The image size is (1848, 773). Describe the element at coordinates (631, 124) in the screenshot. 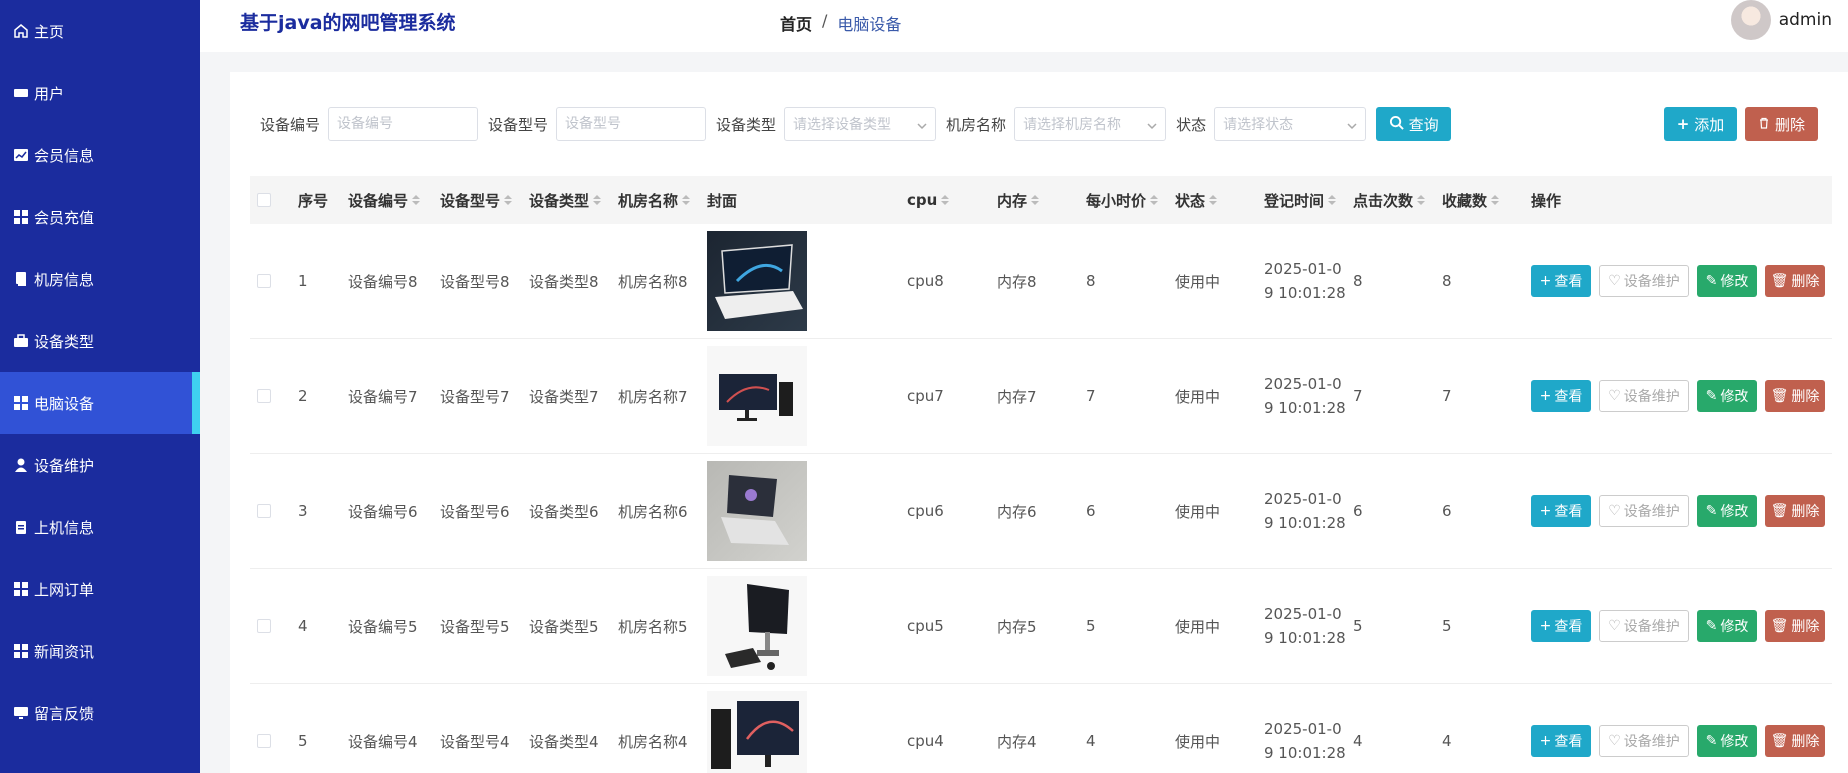

I see `device-model-input` at that location.